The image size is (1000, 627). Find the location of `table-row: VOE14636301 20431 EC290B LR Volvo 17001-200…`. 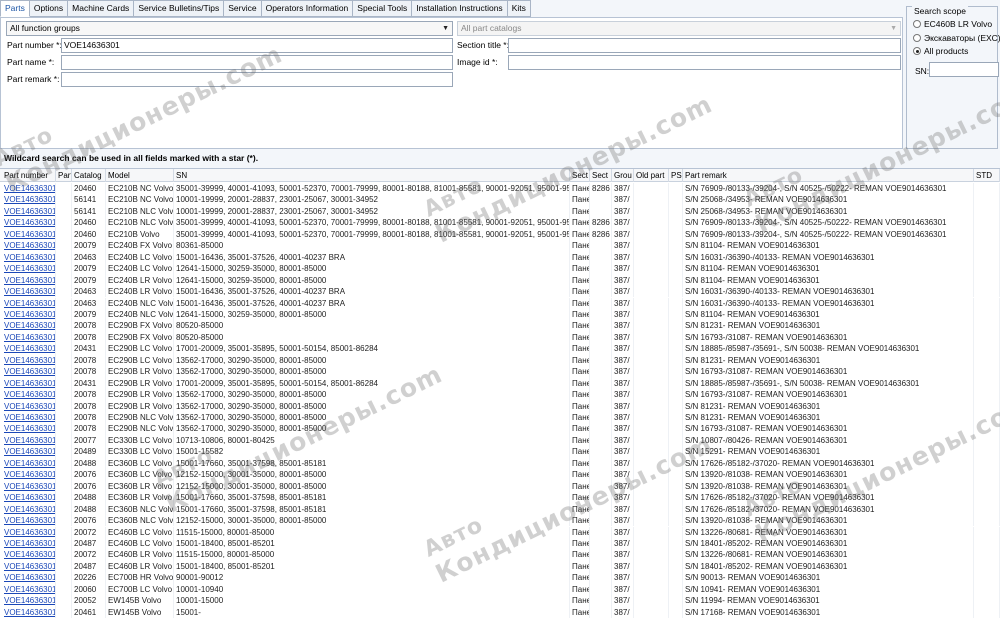

table-row: VOE14636301 20431 EC290B LR Volvo 17001-200… is located at coordinates (500, 383).